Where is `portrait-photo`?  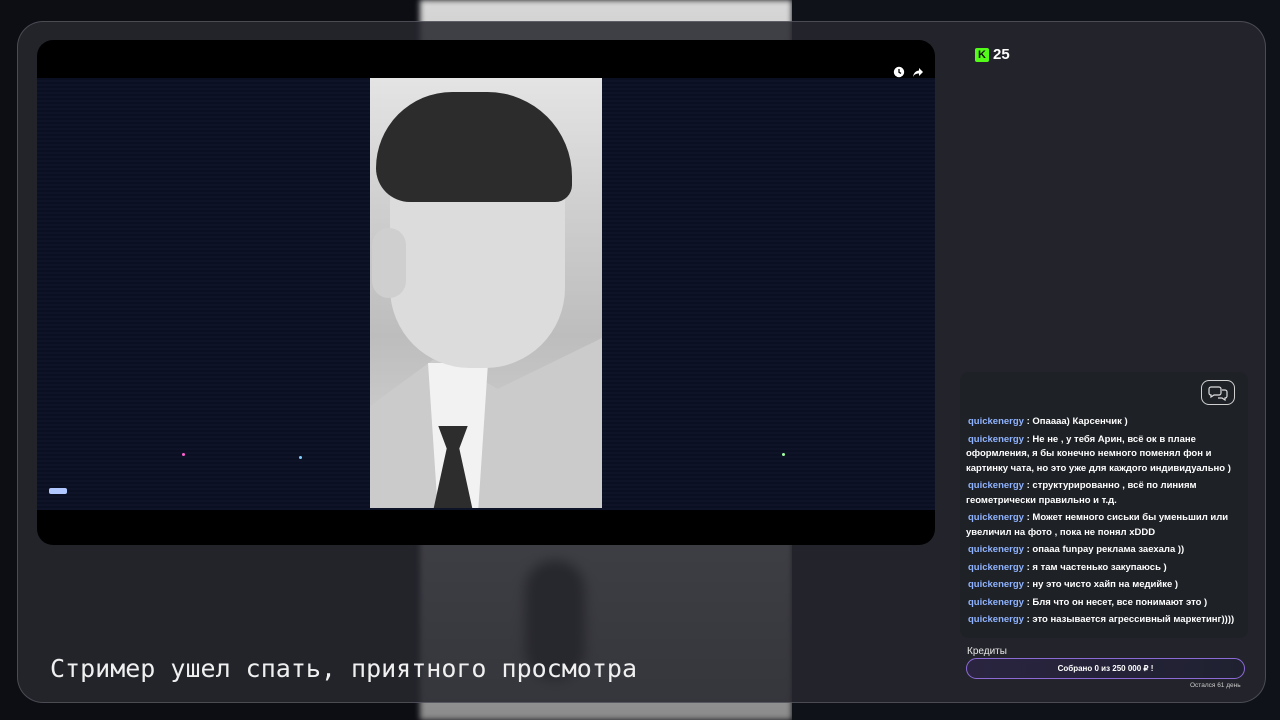 portrait-photo is located at coordinates (486, 293).